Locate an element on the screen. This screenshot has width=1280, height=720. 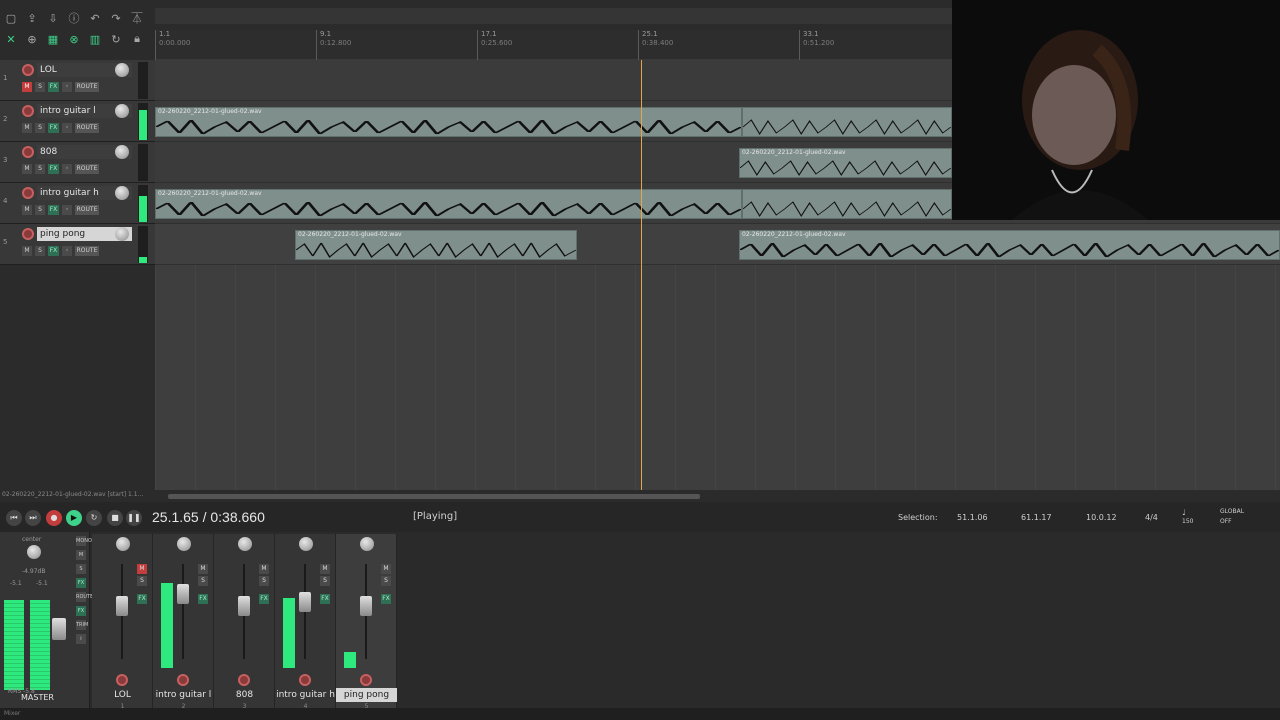
info-icon: ⓘ is located at coordinates (74, 18).